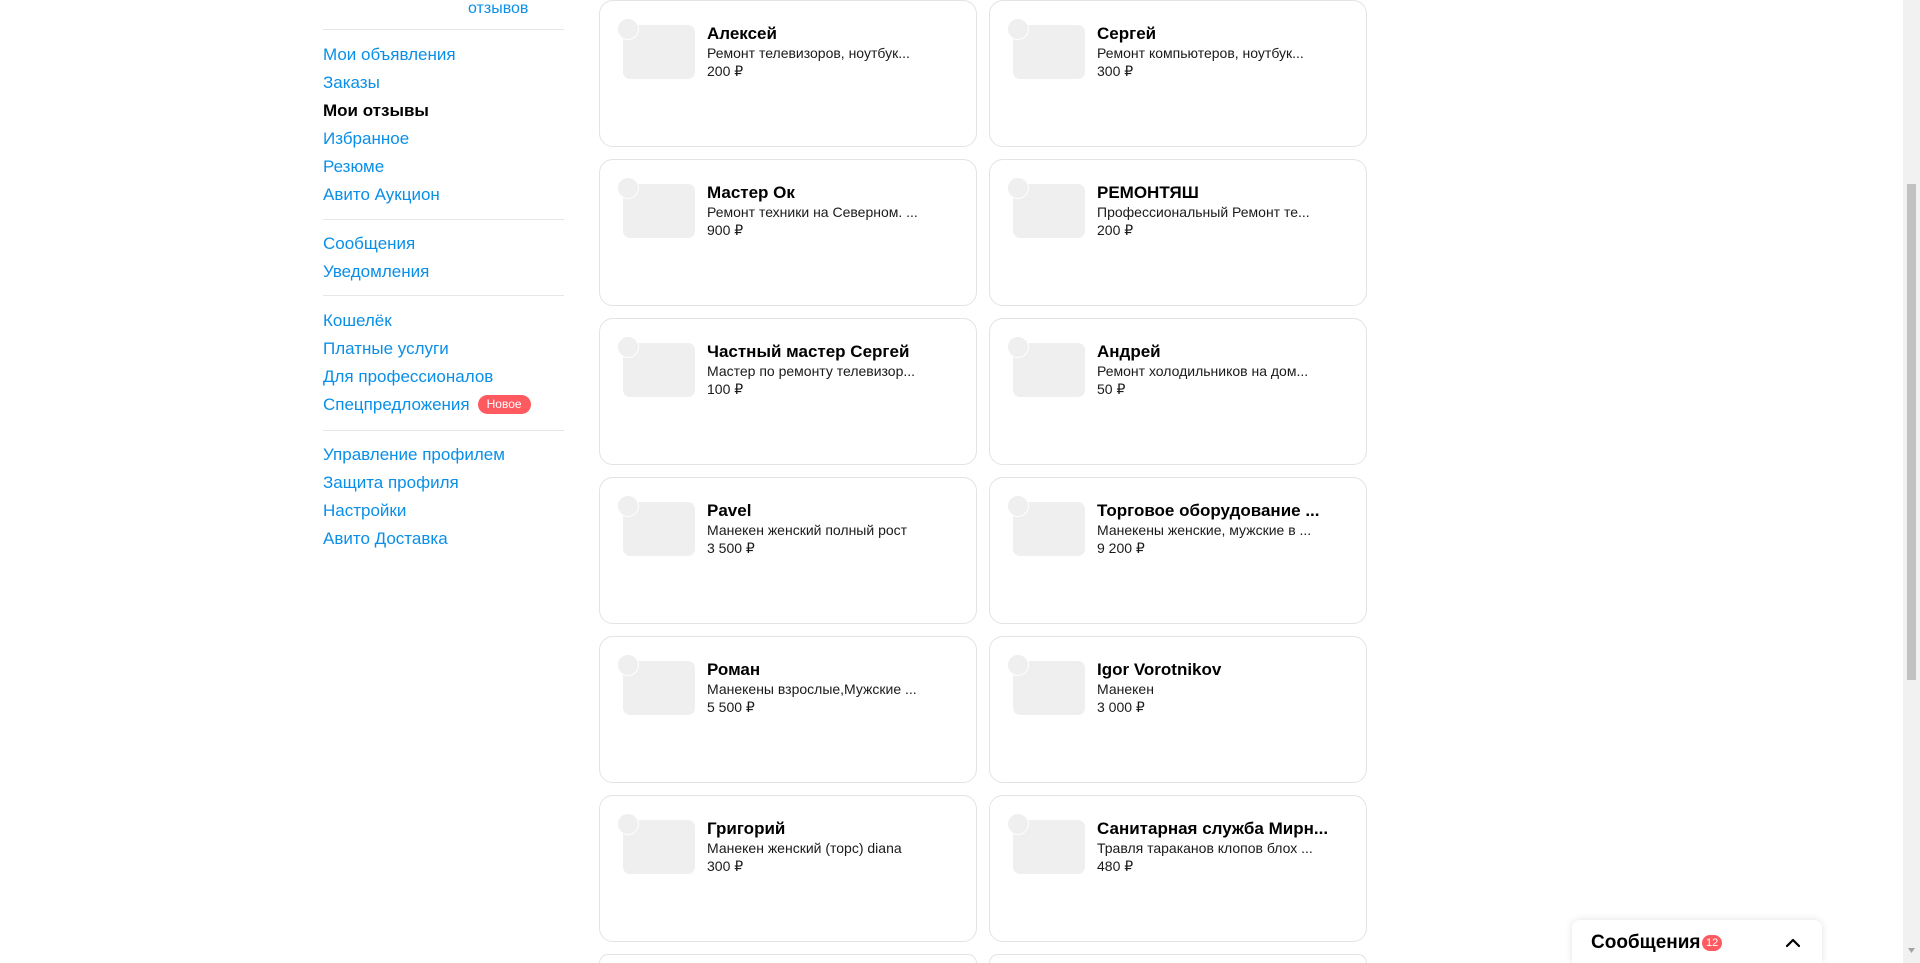 This screenshot has width=1920, height=963. I want to click on messenger-title: Сообщения, so click(1646, 942).